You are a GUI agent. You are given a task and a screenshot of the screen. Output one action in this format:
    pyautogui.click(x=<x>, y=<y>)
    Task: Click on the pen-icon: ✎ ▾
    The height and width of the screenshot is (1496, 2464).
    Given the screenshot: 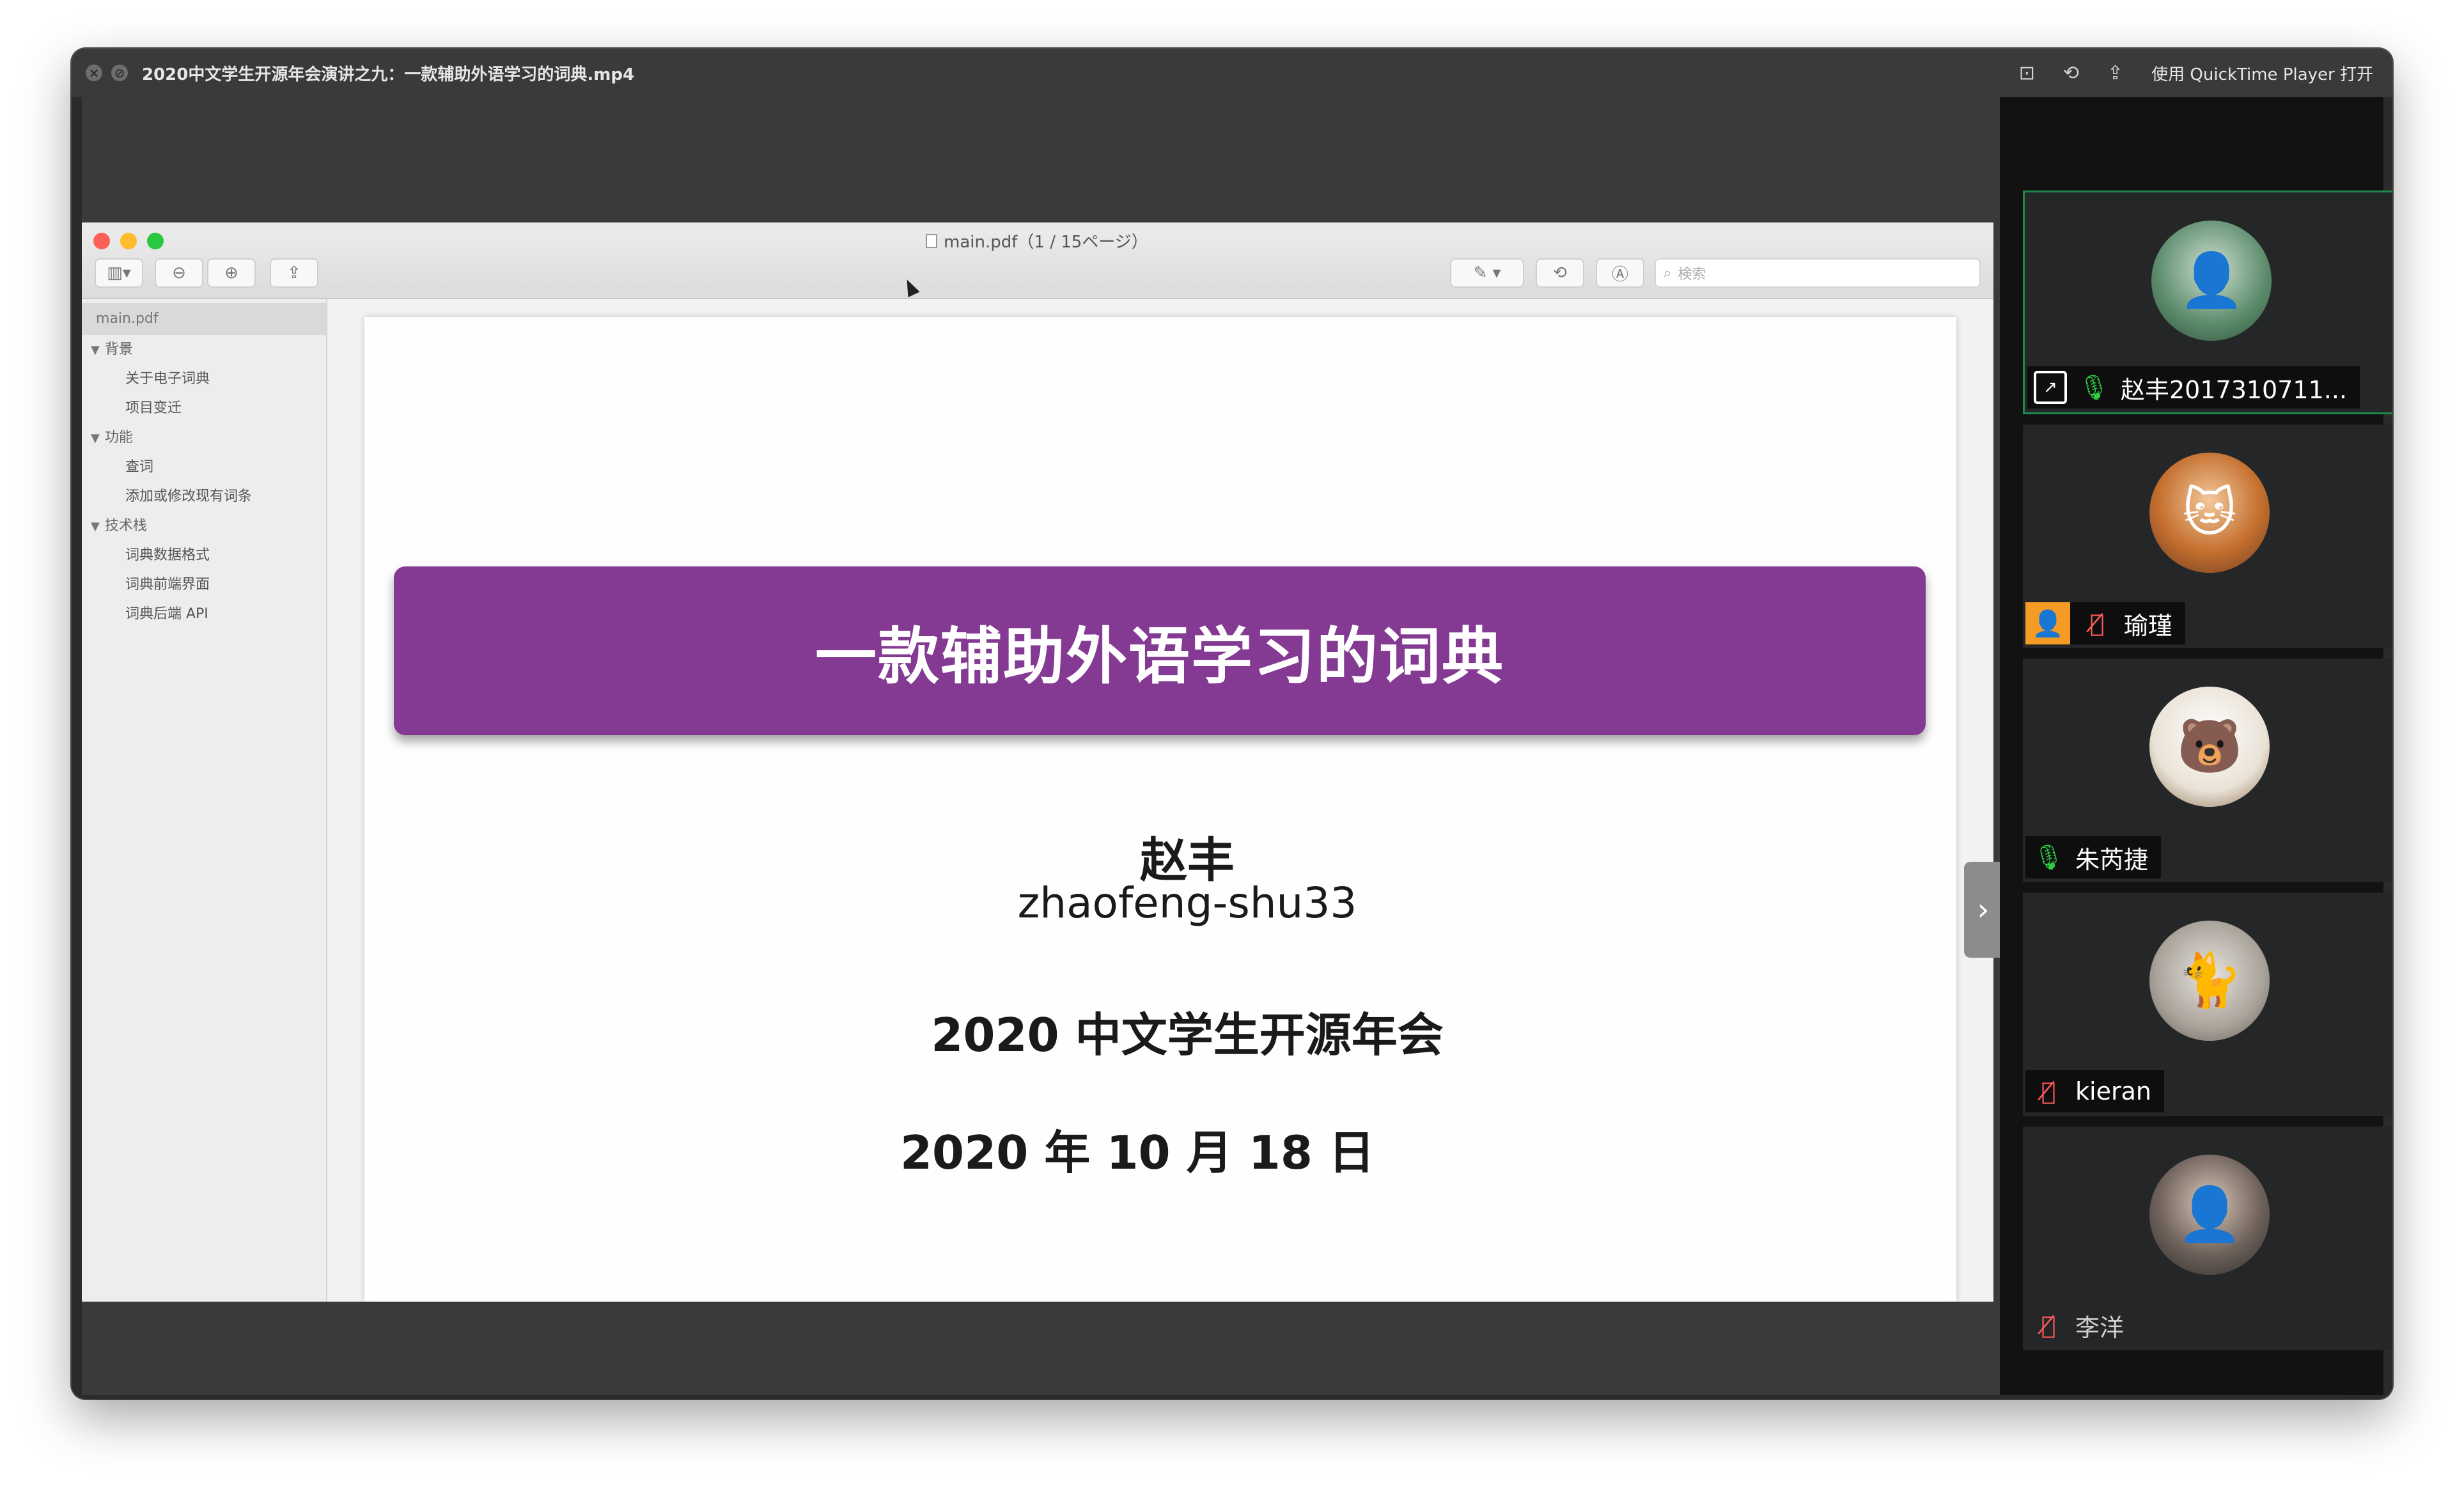 What is the action you would take?
    pyautogui.click(x=1487, y=273)
    